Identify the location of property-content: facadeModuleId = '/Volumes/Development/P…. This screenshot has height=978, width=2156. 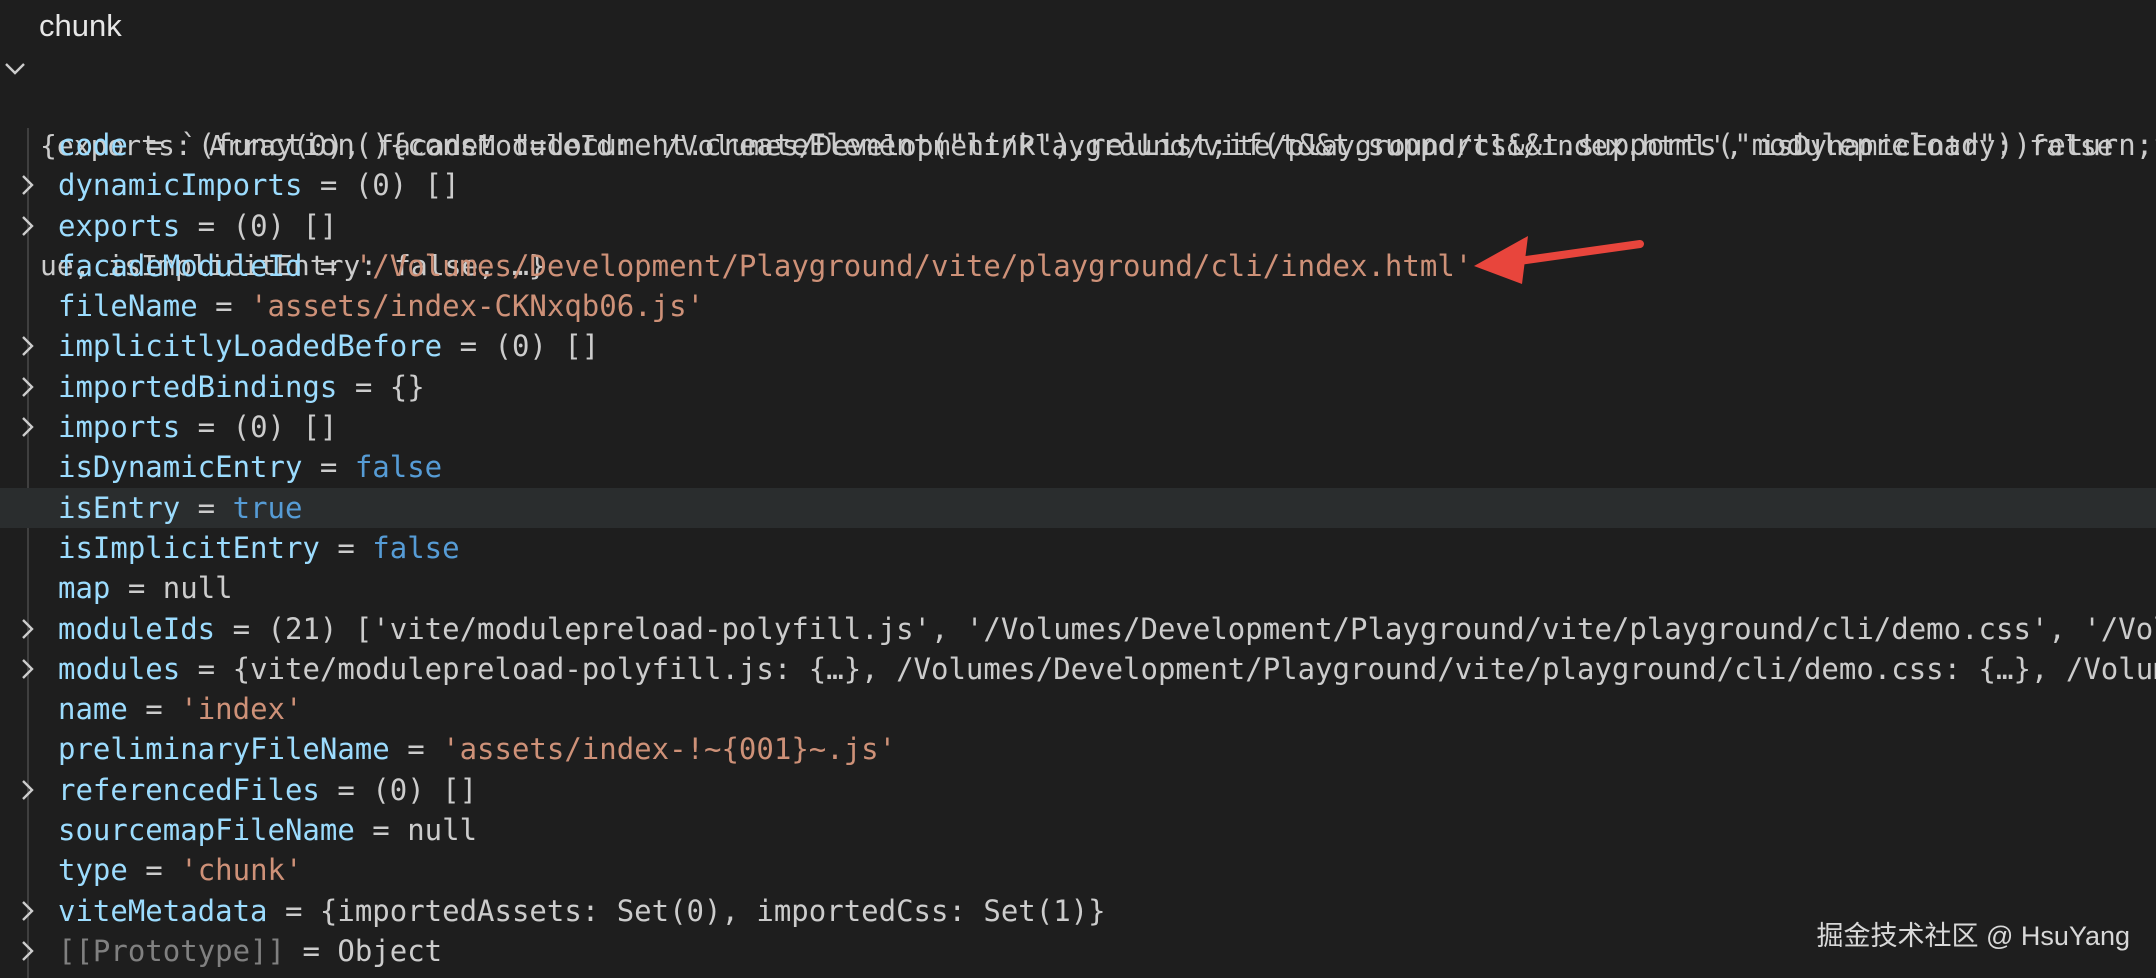
(765, 266).